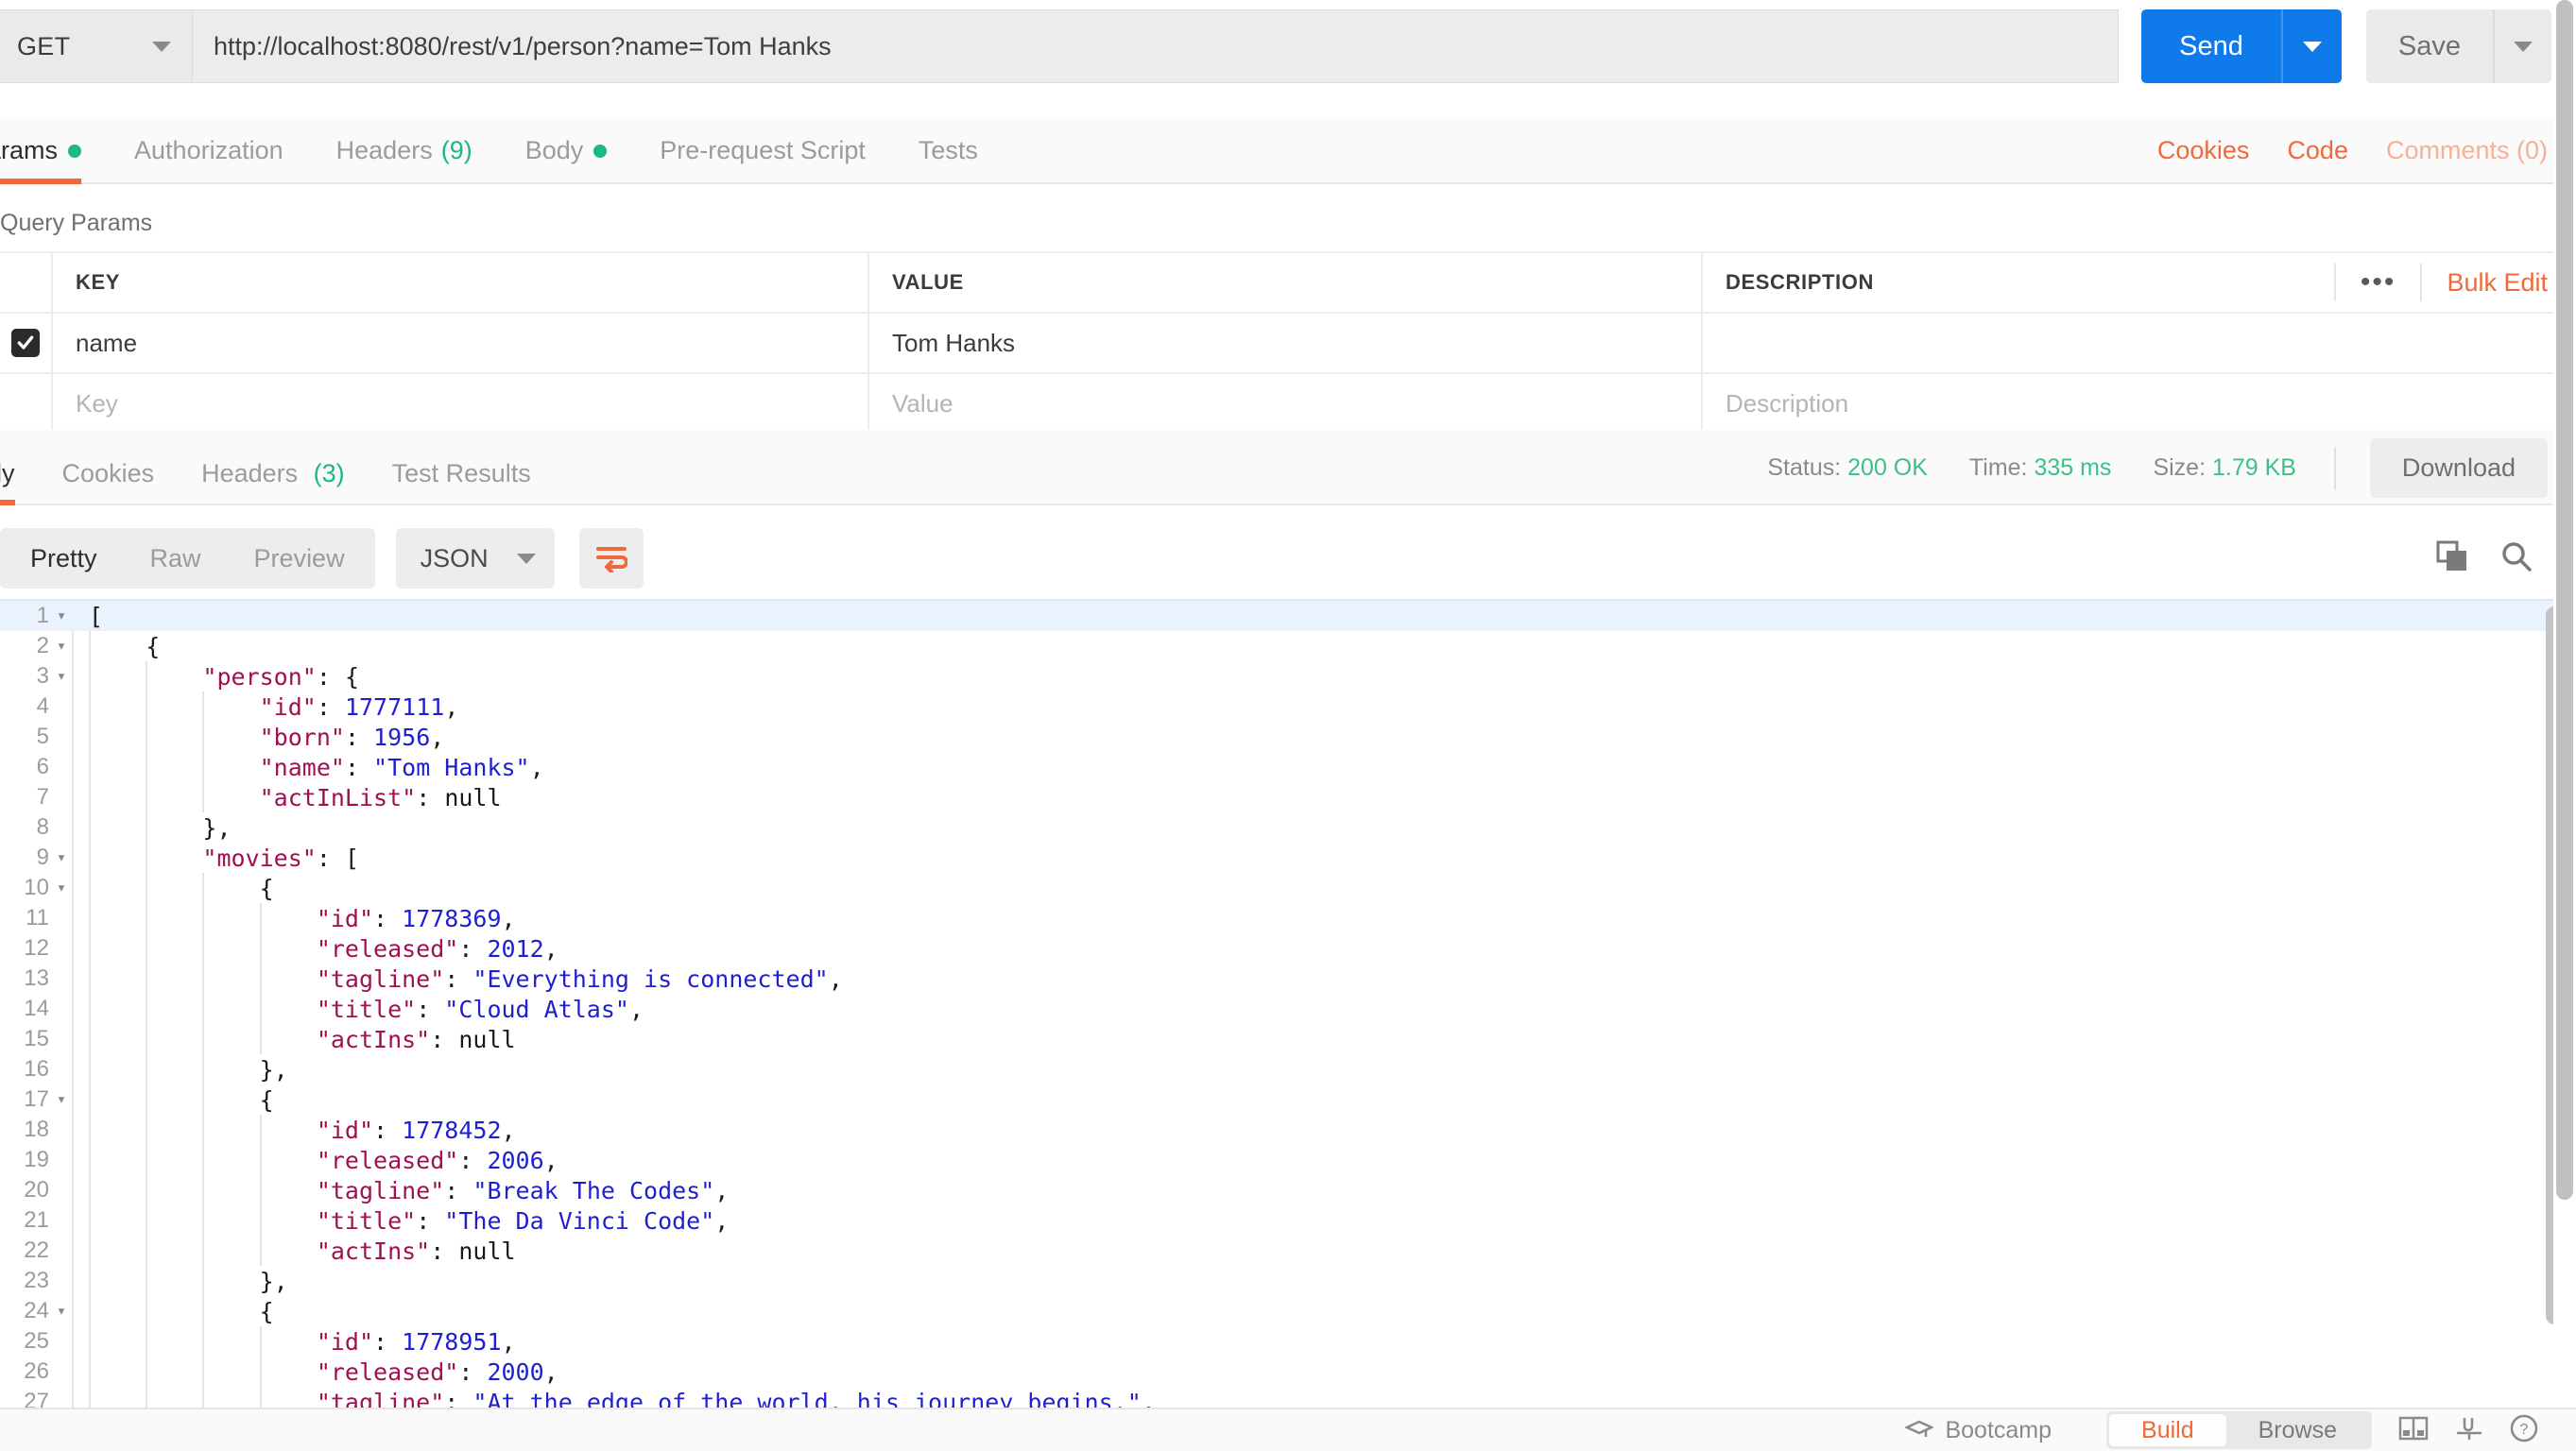  I want to click on request-tab-authorization: Authorization, so click(208, 159).